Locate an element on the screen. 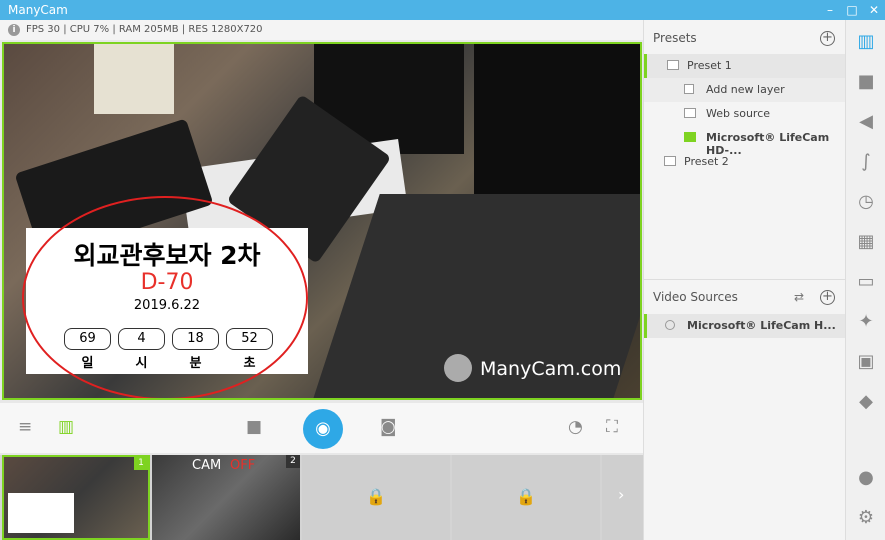 This screenshot has width=885, height=540. info-icon: i is located at coordinates (14, 30).